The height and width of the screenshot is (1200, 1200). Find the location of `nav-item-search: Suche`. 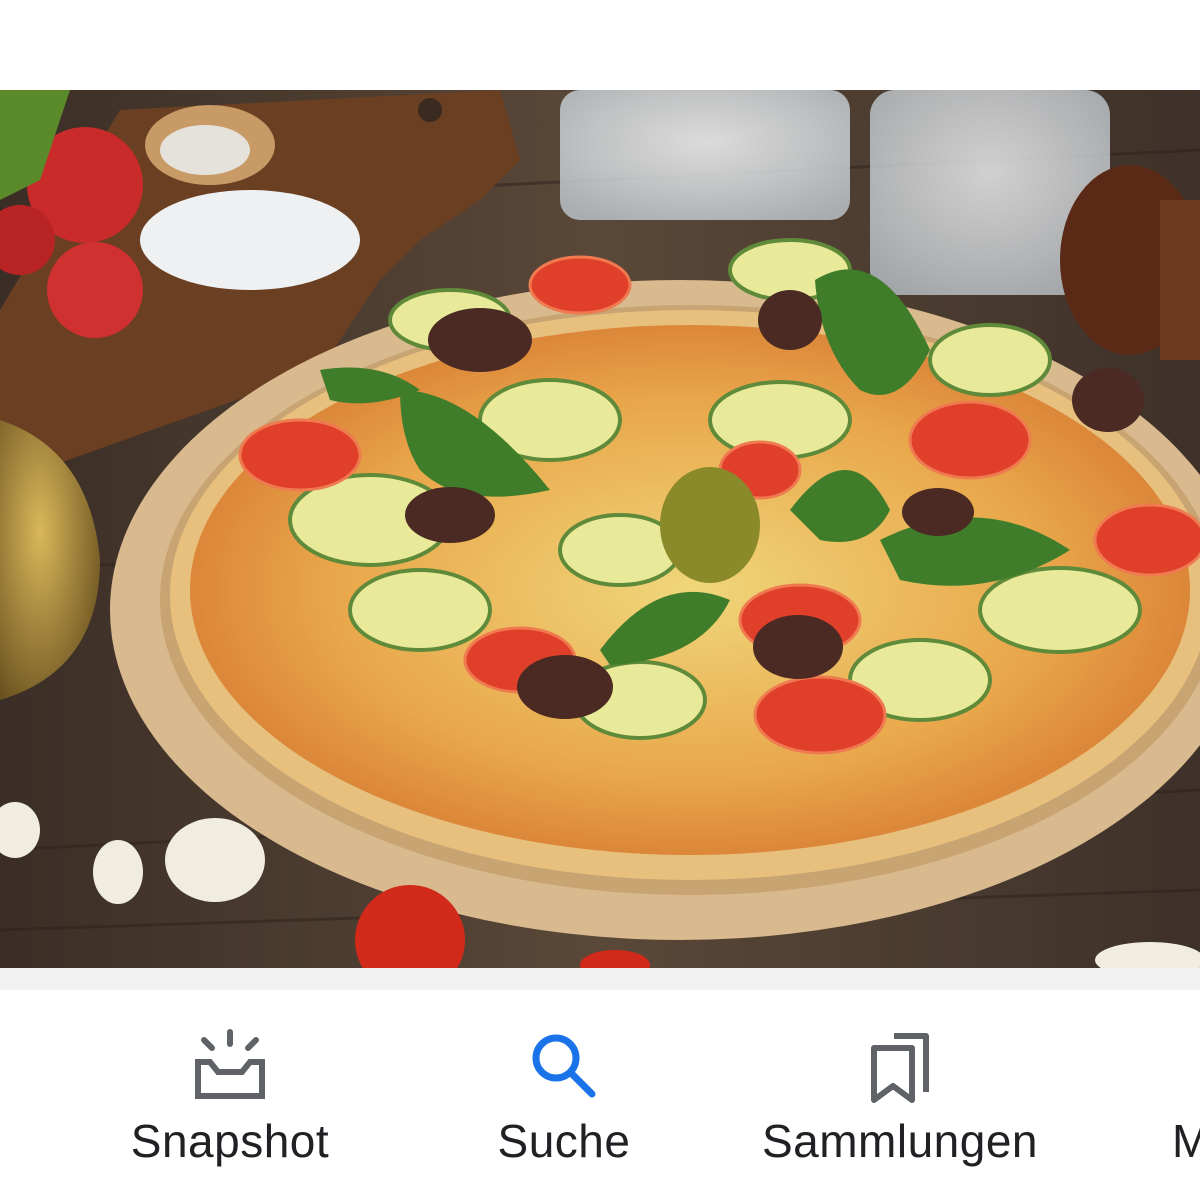

nav-item-search: Suche is located at coordinates (564, 1095).